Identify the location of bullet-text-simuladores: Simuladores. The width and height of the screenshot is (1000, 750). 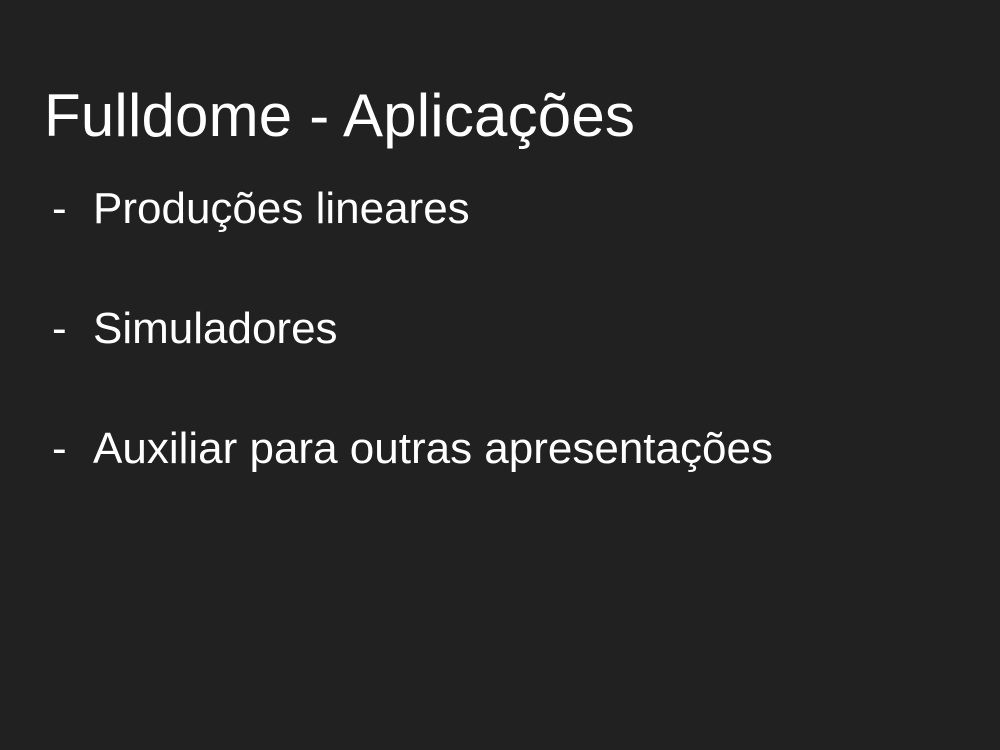
(215, 328).